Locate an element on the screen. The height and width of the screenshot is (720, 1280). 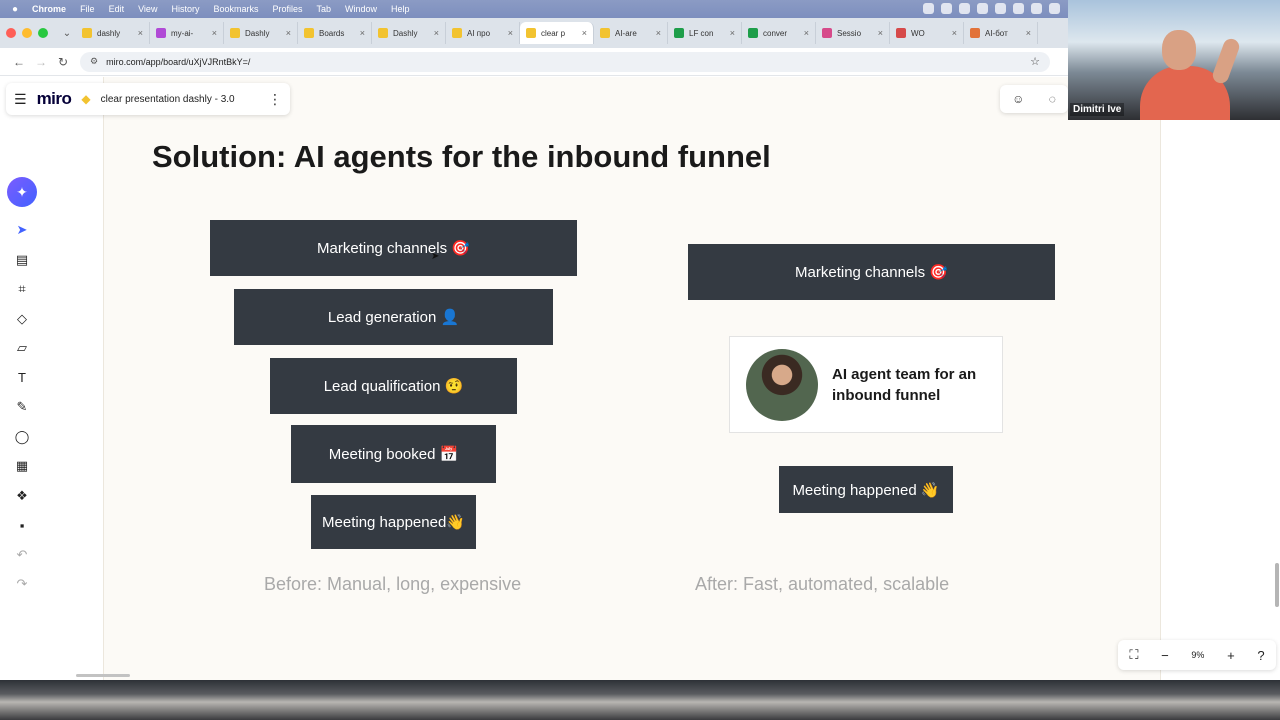
address-bar: ⚙ miro.com/app/board/uXjVJRntBkY=/ ☆ is located at coordinates (565, 61).